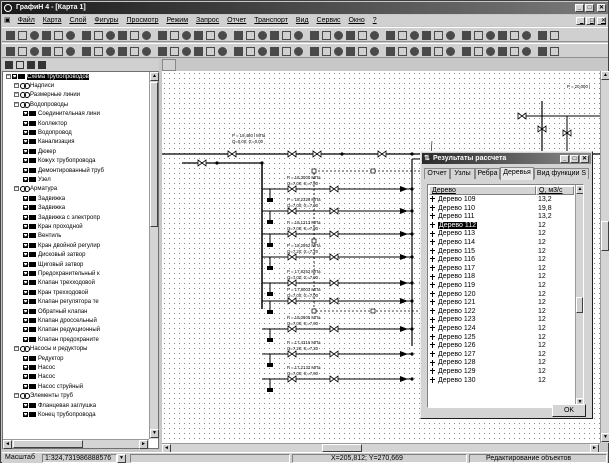 This screenshot has height=463, width=609. Describe the element at coordinates (236, 20) in the screenshot. I see `menu-report: Отчет` at that location.